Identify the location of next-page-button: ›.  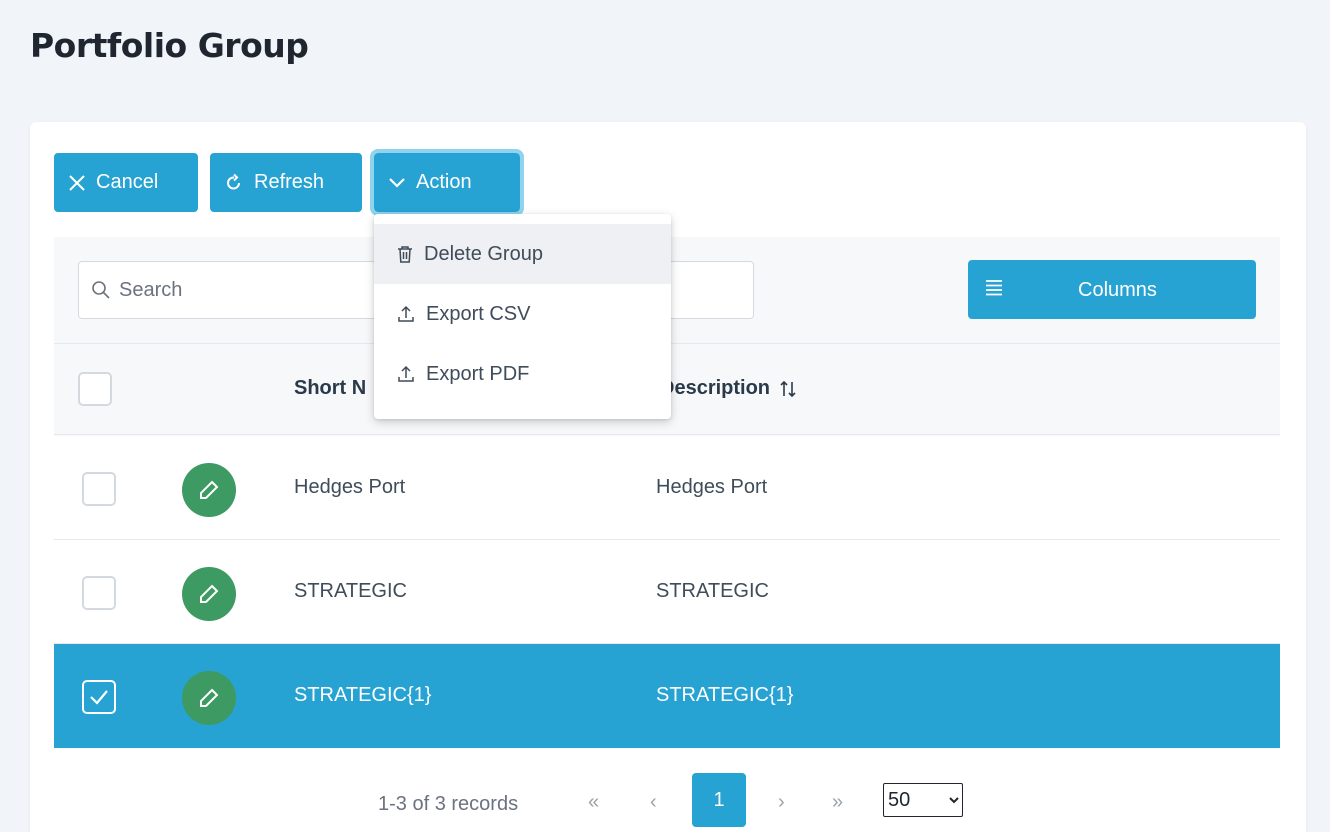
(781, 802).